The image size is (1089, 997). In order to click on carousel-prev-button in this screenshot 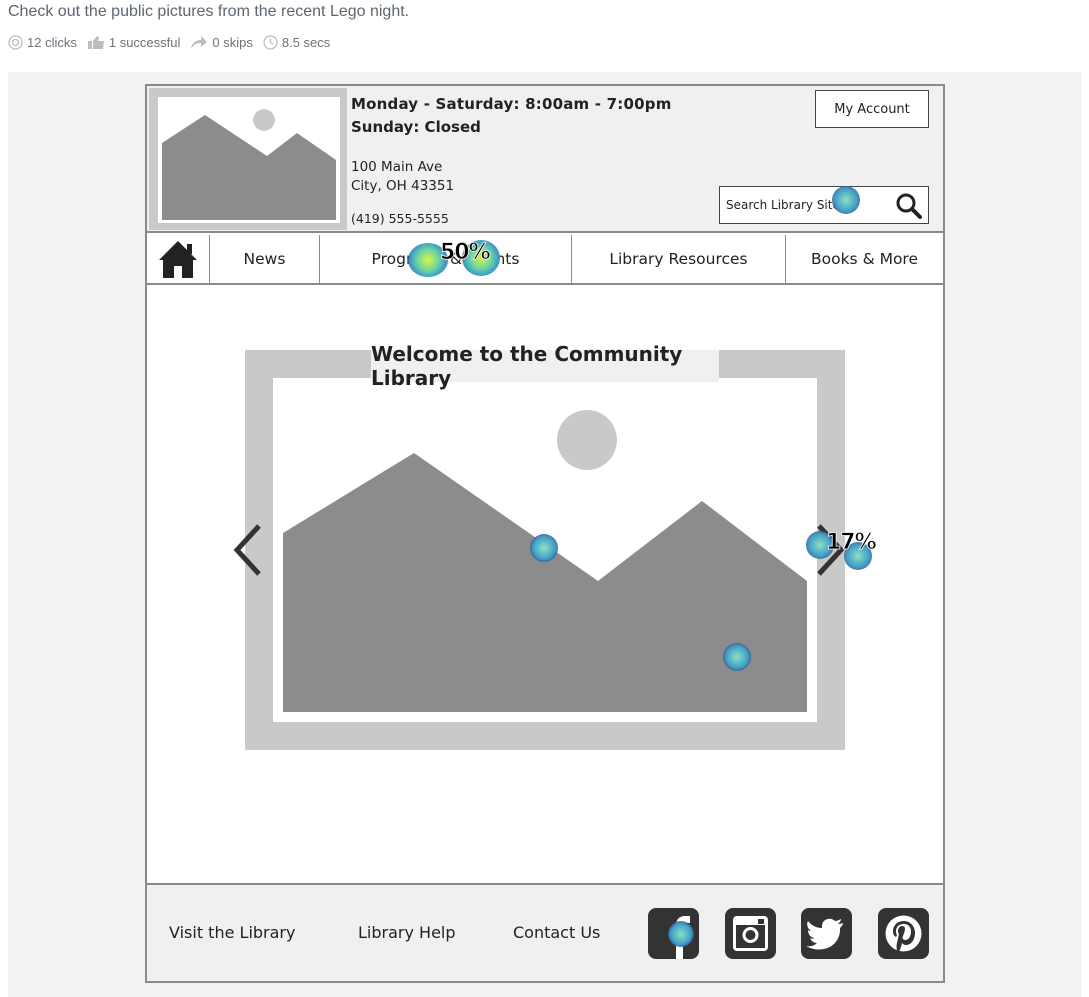, I will do `click(248, 550)`.